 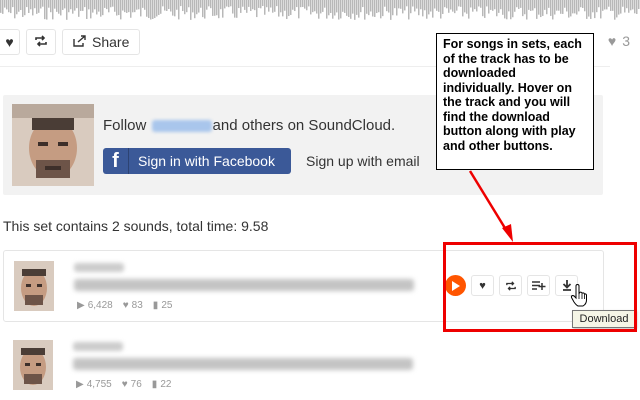 I want to click on like-count: ♥ 3, so click(x=619, y=41).